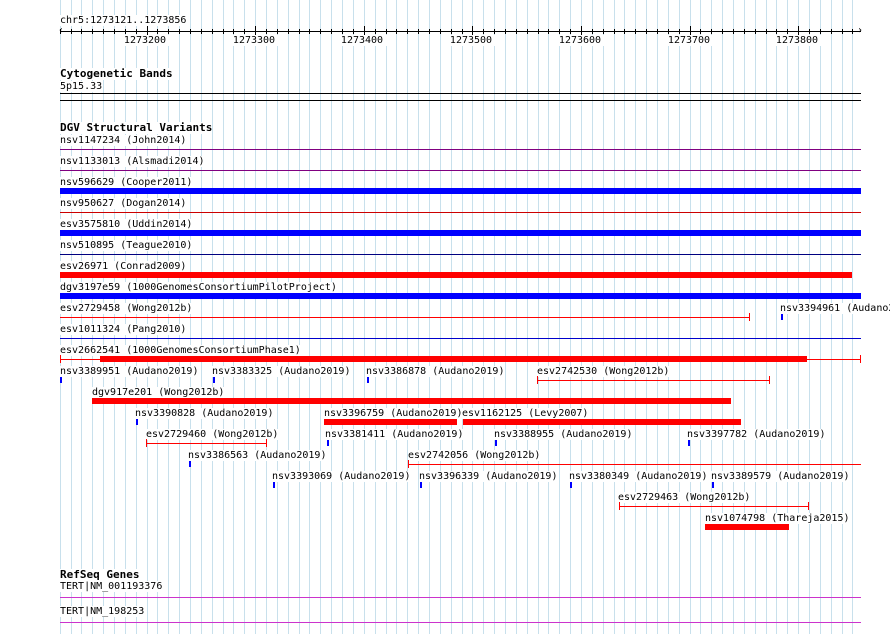  Describe the element at coordinates (460, 100) in the screenshot. I see `track-separator` at that location.